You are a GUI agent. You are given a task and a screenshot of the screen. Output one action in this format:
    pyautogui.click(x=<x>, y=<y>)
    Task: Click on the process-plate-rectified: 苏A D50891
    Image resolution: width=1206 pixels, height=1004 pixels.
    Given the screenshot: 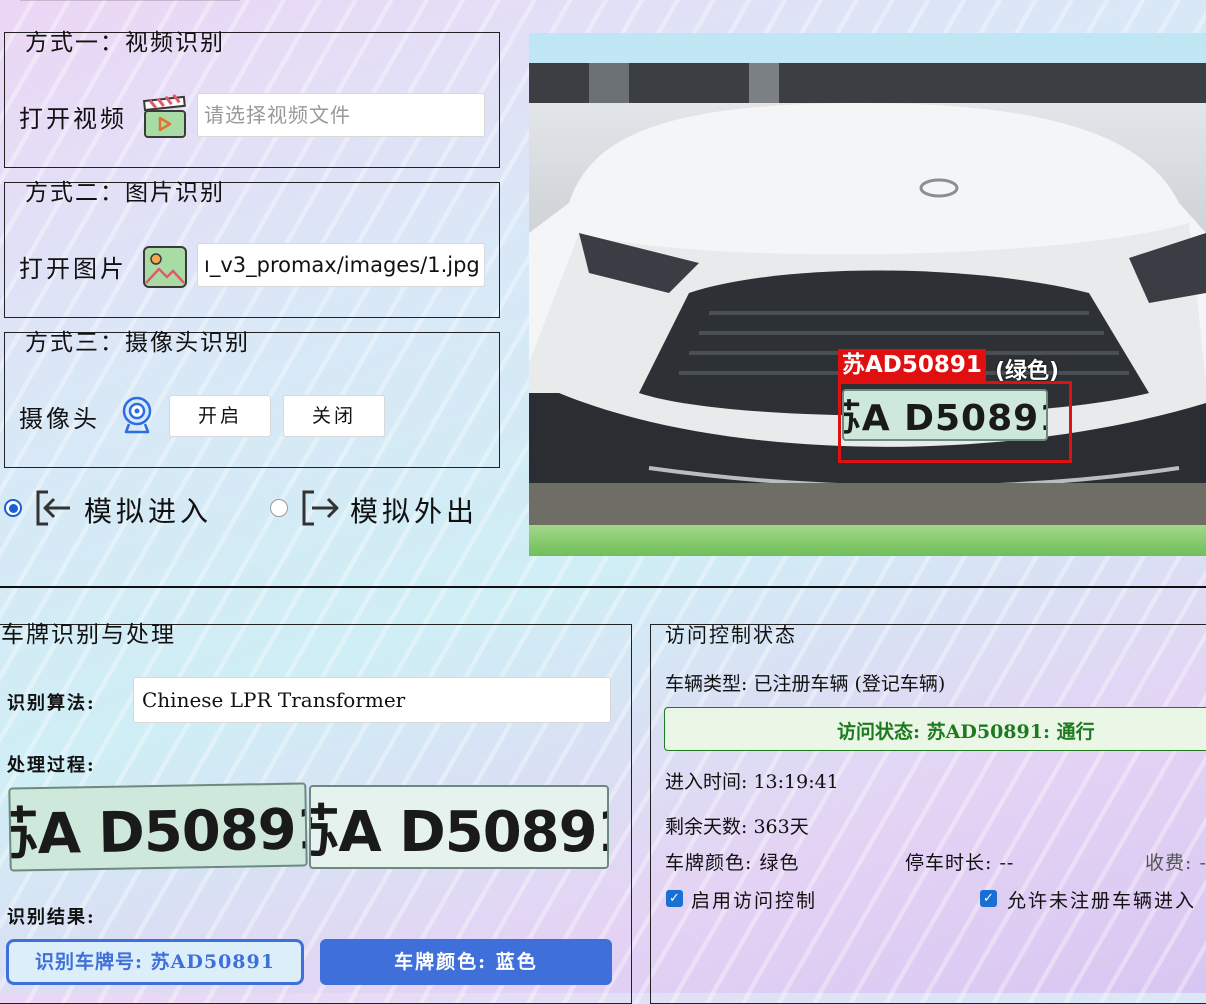 What is the action you would take?
    pyautogui.click(x=459, y=827)
    